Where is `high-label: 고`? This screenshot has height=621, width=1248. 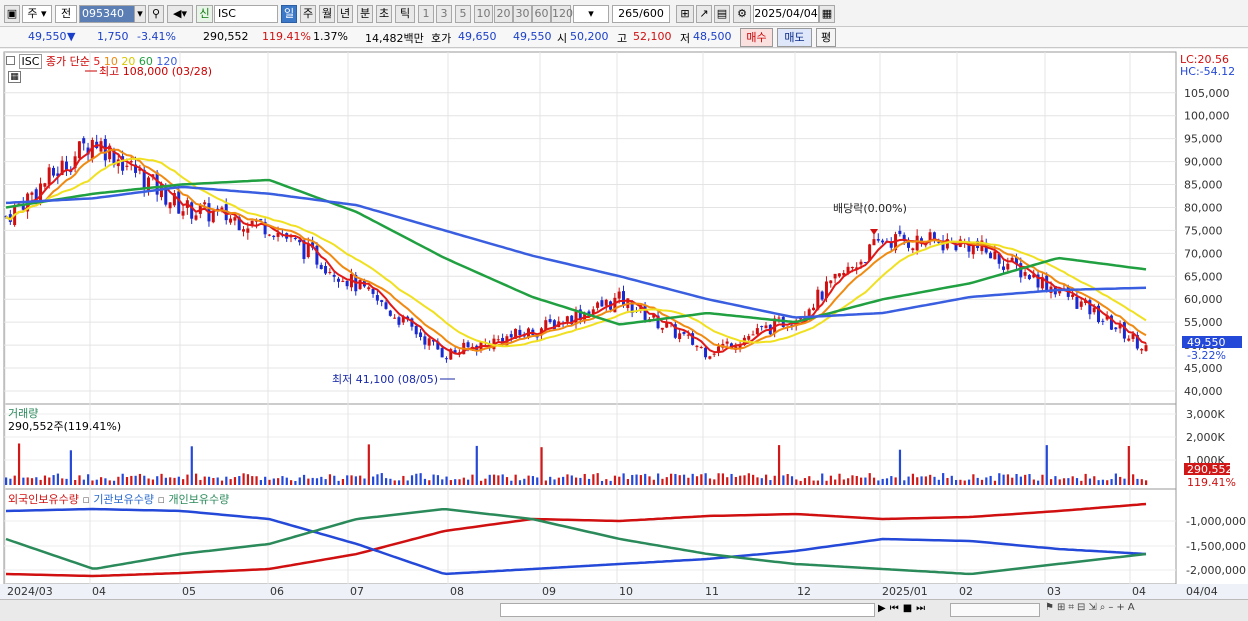
high-label: 고 is located at coordinates (622, 38).